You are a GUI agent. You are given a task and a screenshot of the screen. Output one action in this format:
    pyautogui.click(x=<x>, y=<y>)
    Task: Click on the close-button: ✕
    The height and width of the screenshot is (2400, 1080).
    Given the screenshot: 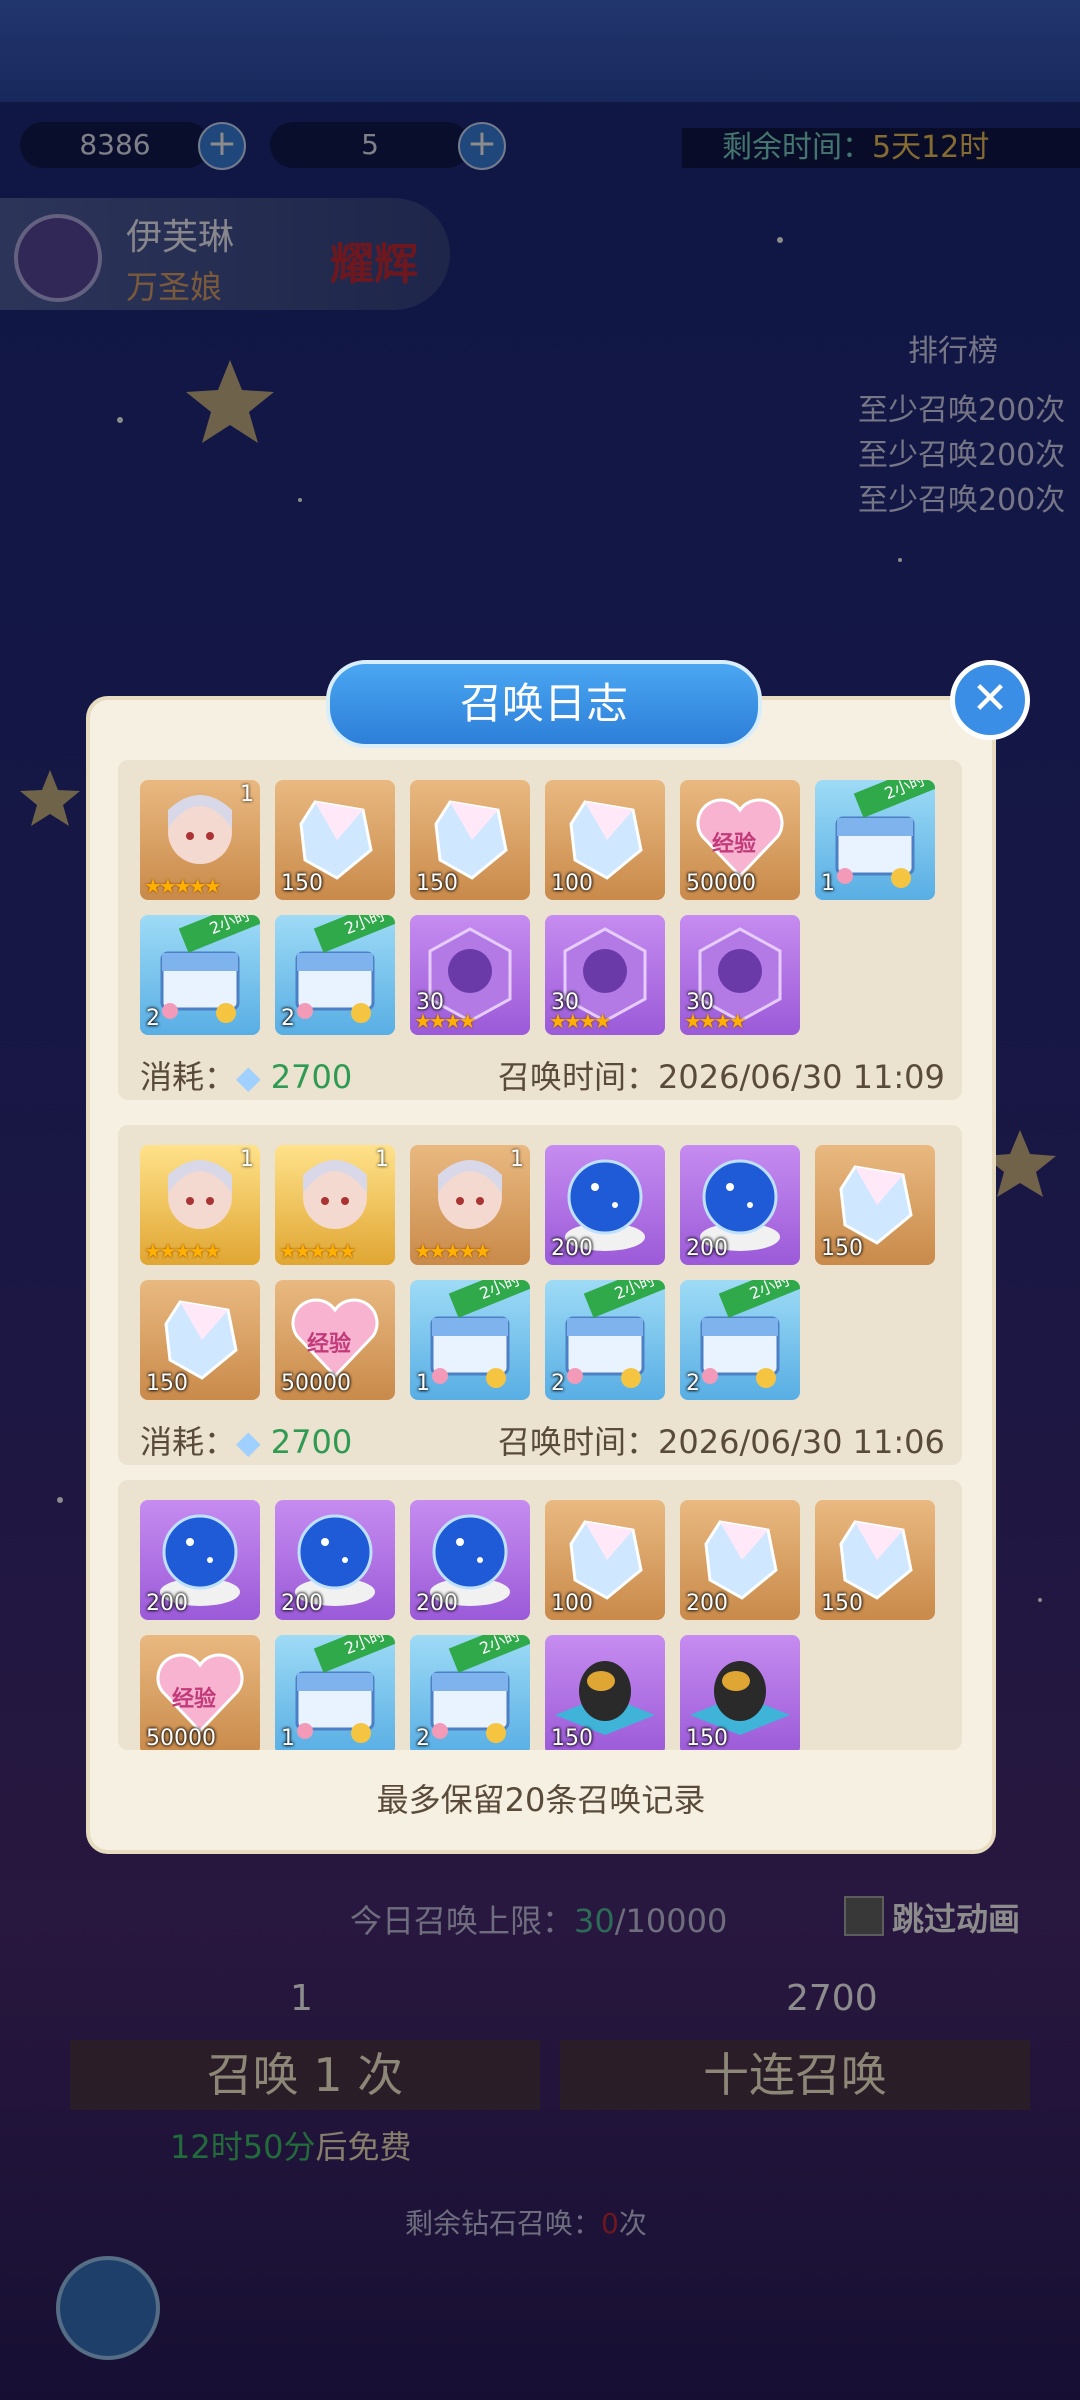 What is the action you would take?
    pyautogui.click(x=990, y=700)
    